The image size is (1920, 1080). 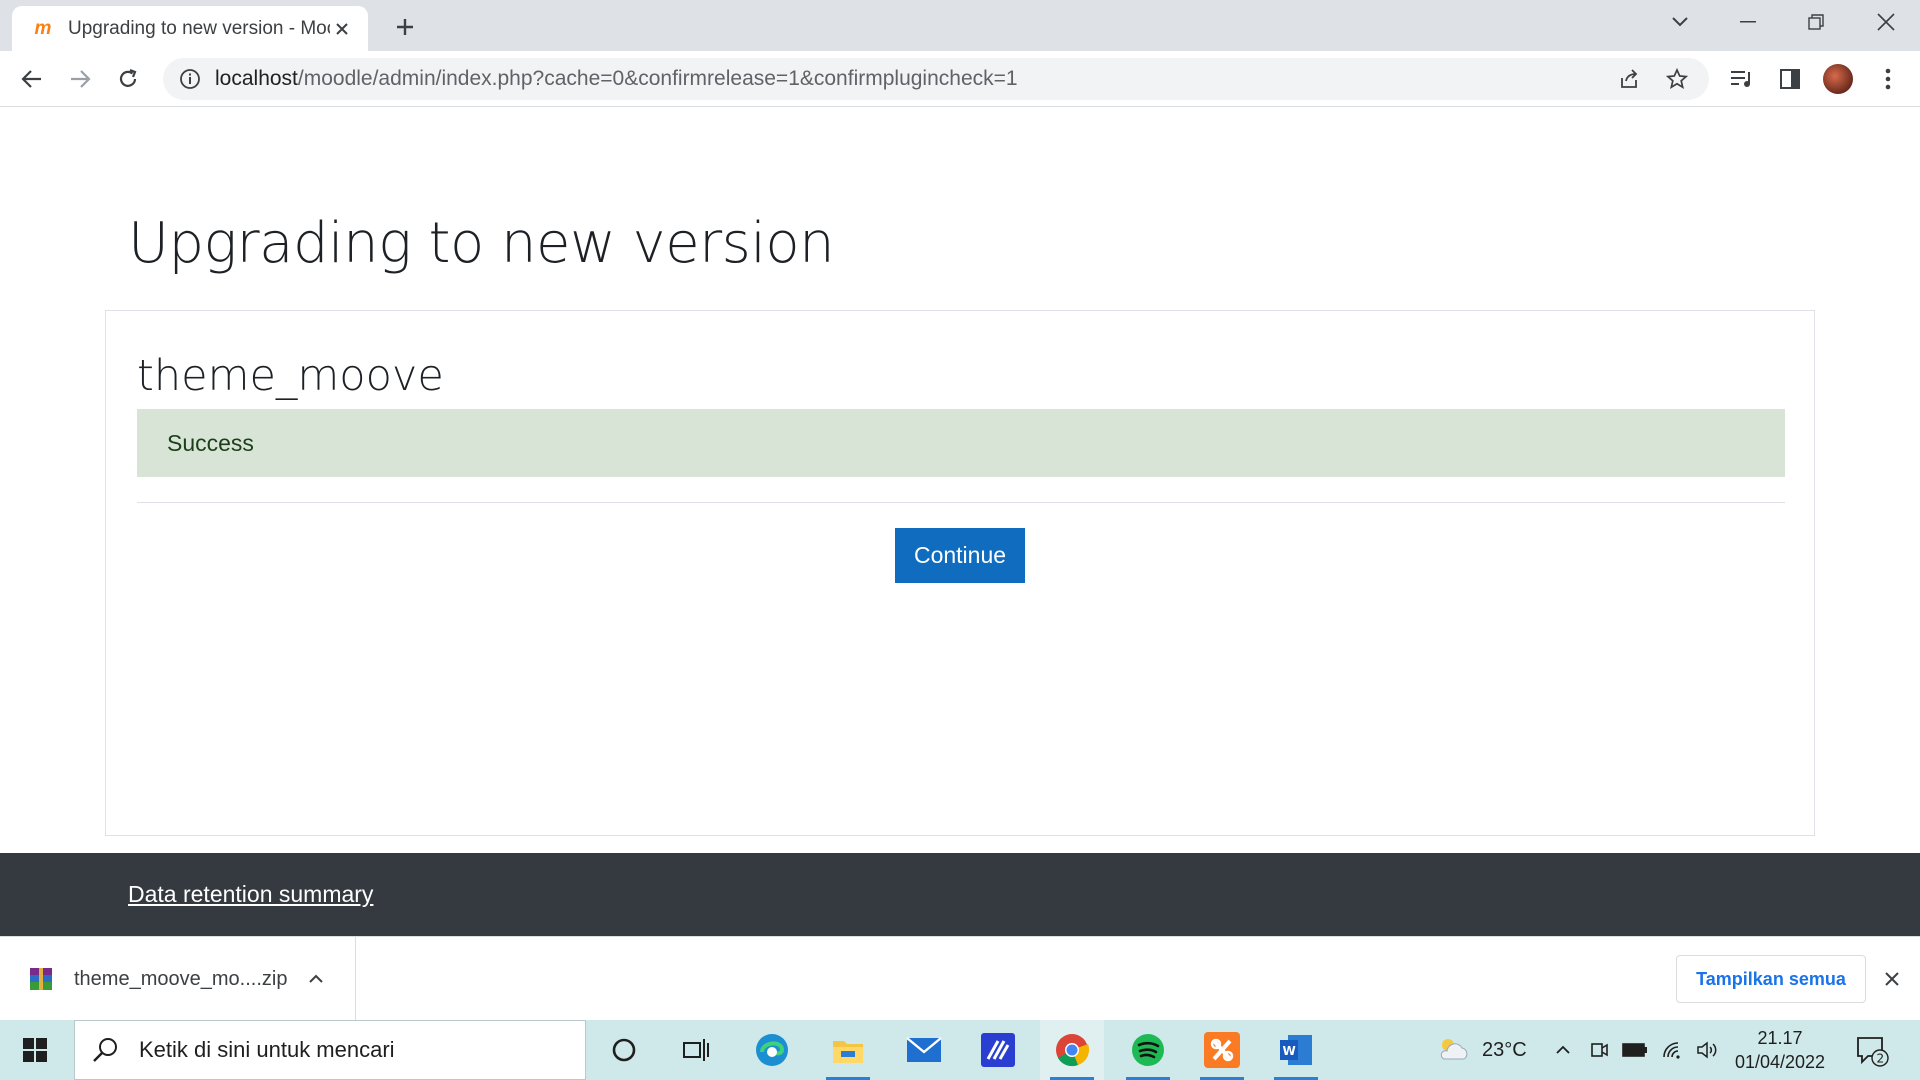 What do you see at coordinates (256, 78) in the screenshot?
I see `url-host: localhost` at bounding box center [256, 78].